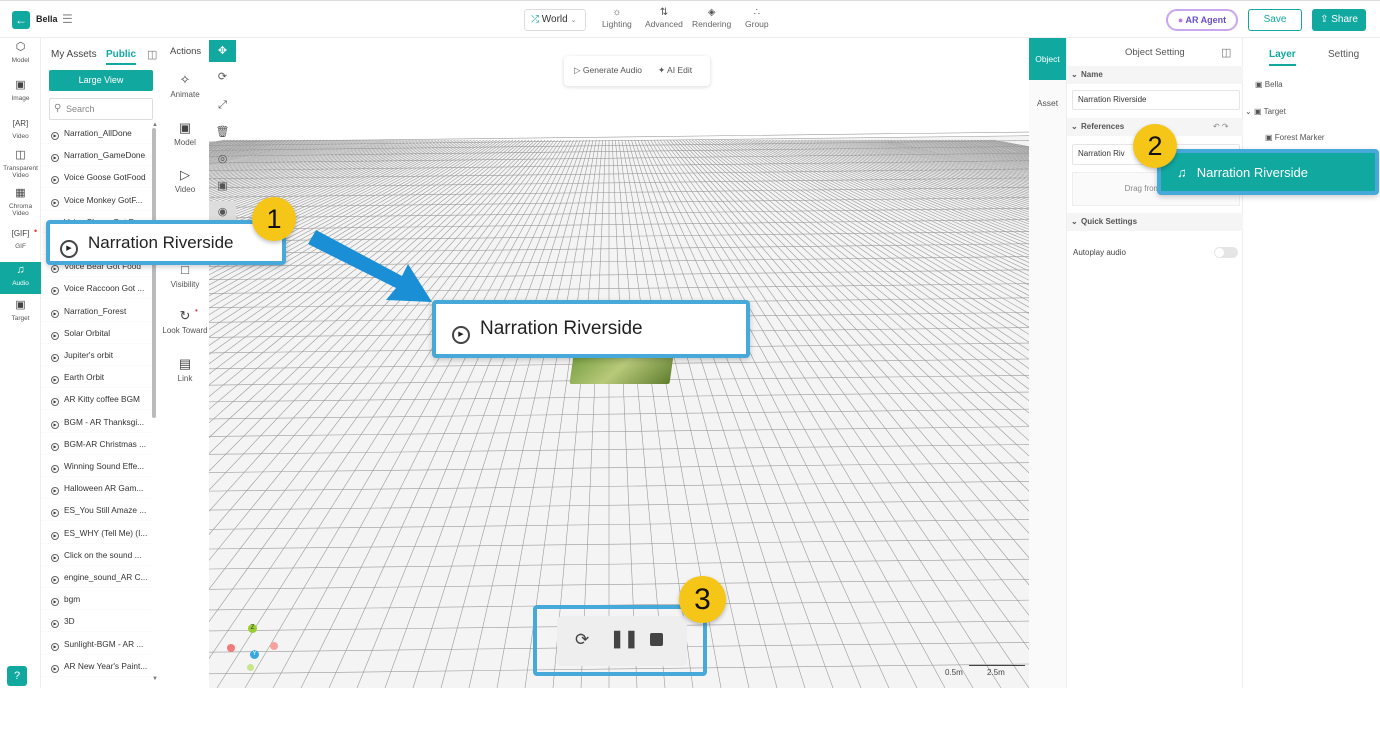 This screenshot has width=1380, height=752. I want to click on large-view-button: Large View, so click(101, 80).